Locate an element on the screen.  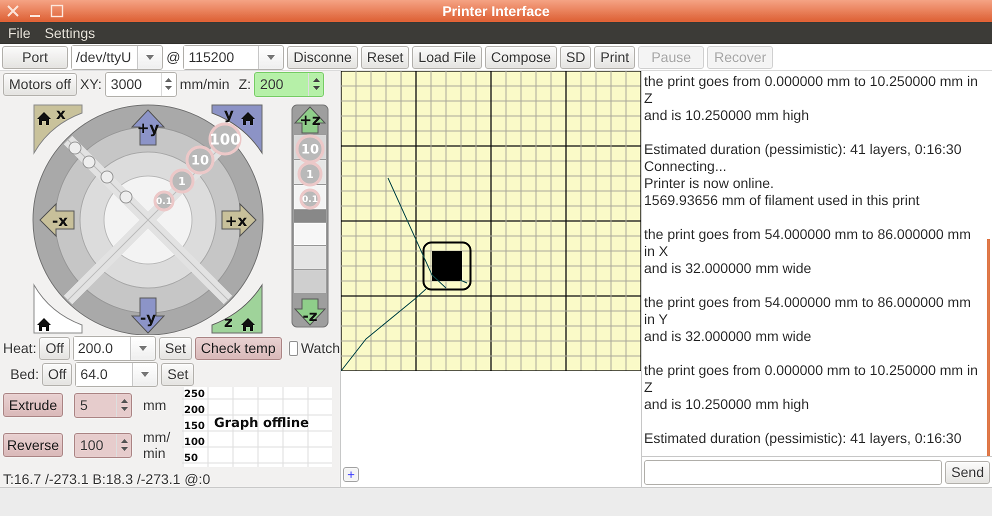
jog-minus-z-button: -z is located at coordinates (310, 312).